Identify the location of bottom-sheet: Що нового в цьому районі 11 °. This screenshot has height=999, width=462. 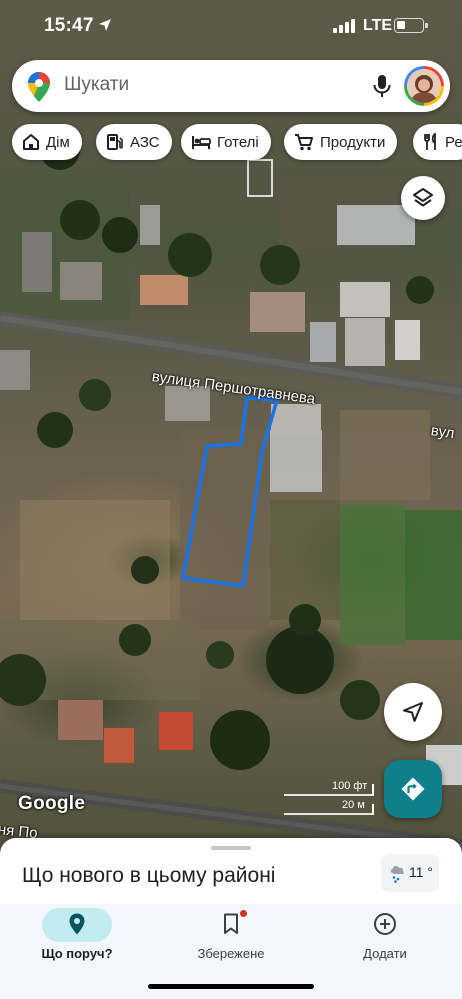
(231, 871).